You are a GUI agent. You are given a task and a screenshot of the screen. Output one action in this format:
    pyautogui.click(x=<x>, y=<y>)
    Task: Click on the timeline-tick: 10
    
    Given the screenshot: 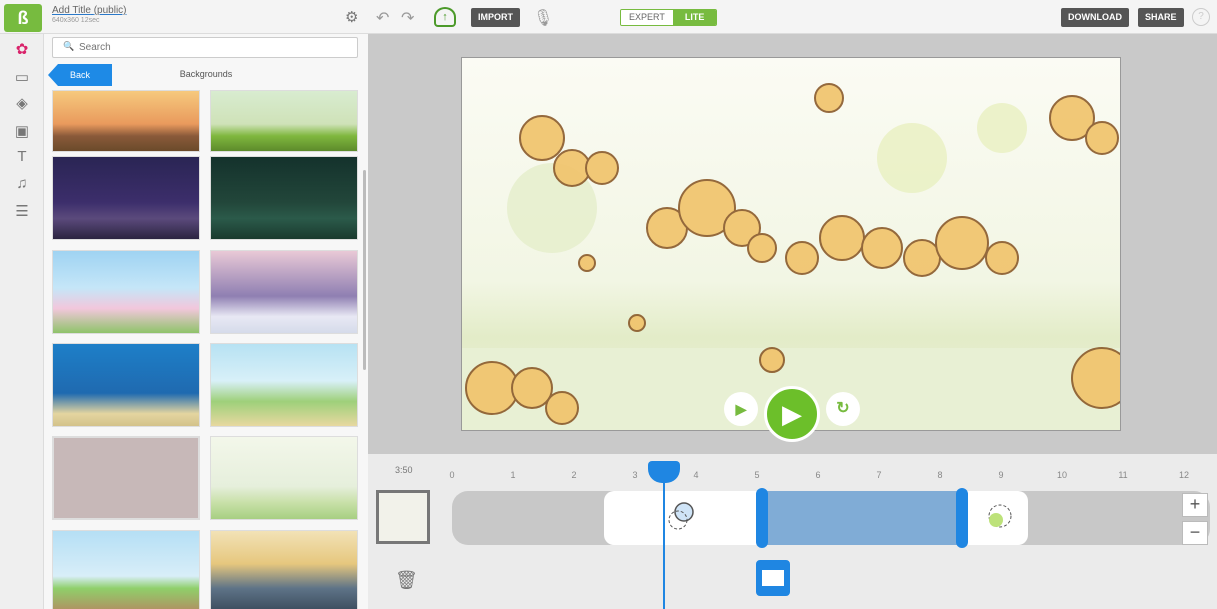 What is the action you would take?
    pyautogui.click(x=1061, y=475)
    